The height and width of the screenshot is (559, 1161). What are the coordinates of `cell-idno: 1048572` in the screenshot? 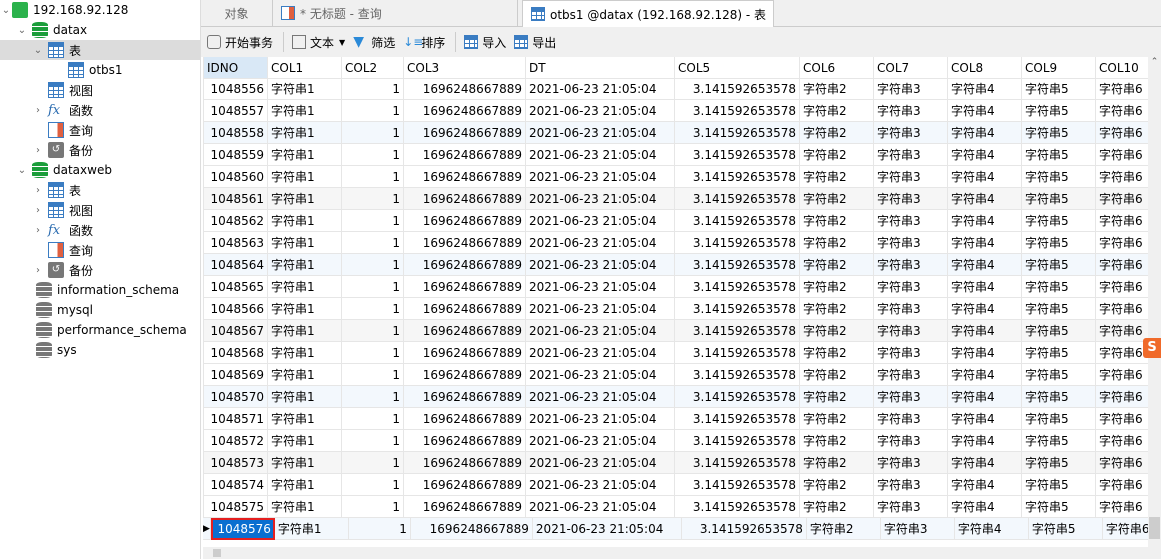 It's located at (236, 441).